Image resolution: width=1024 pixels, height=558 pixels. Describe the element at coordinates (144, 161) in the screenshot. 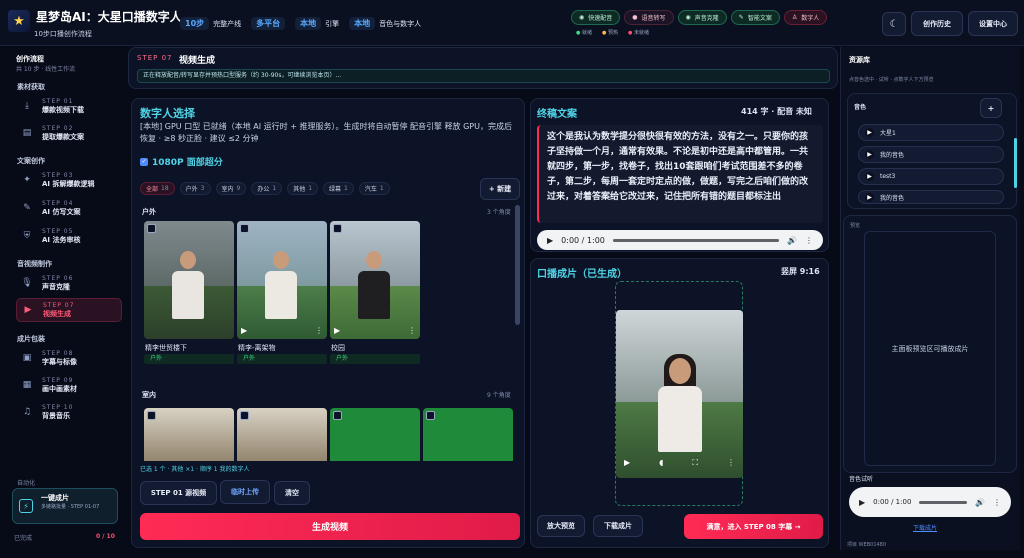

I see `checkbox-icon: ✓` at that location.